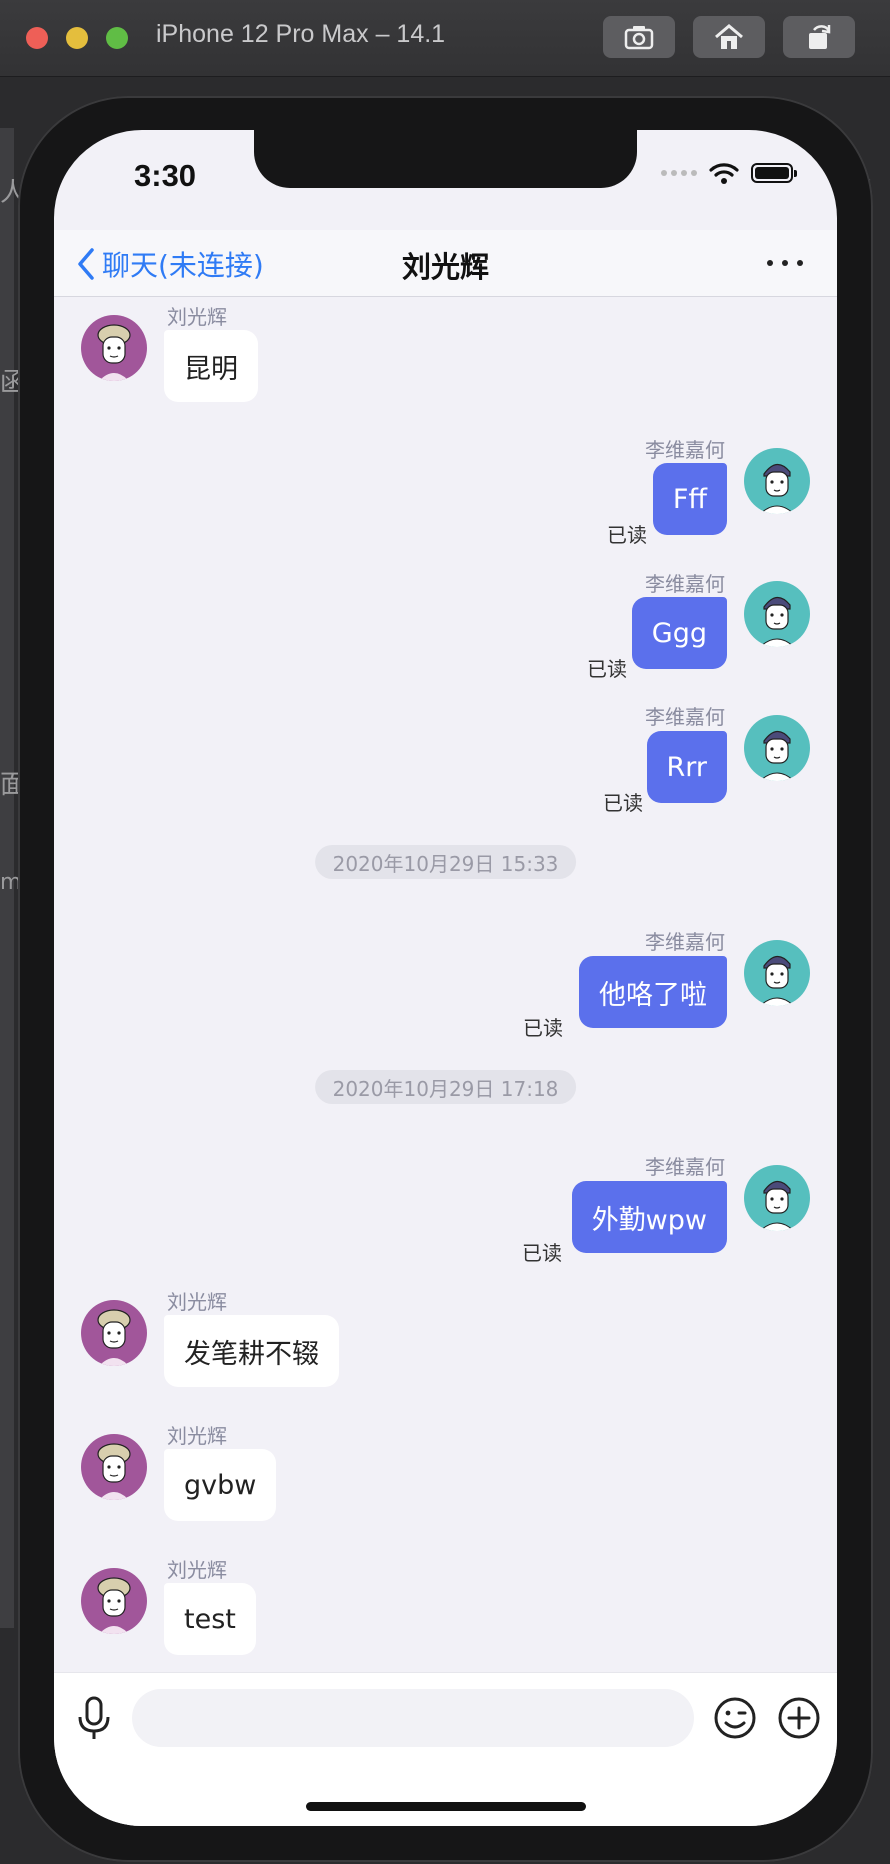 The image size is (890, 1864). Describe the element at coordinates (210, 1619) in the screenshot. I see `message-bubble: test` at that location.